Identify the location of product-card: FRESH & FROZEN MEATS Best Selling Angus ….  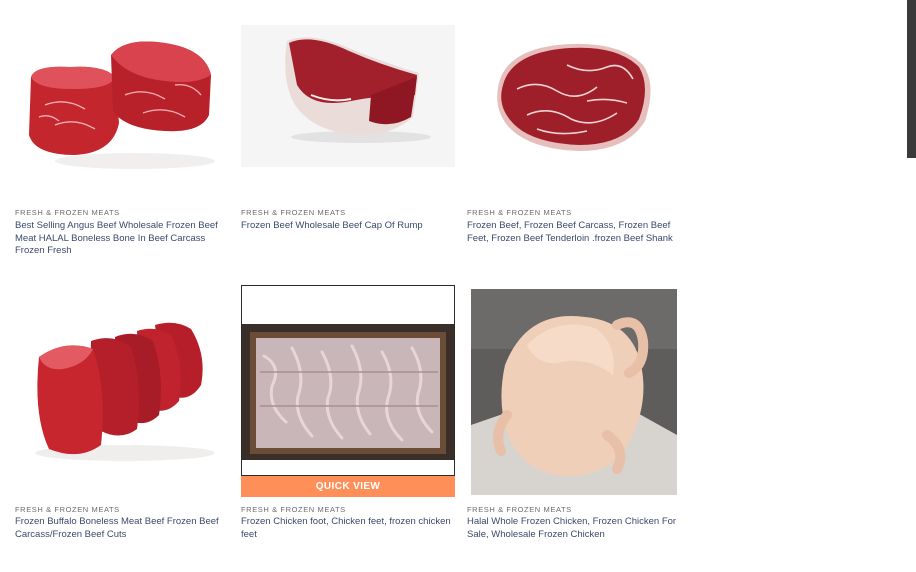
(122, 140).